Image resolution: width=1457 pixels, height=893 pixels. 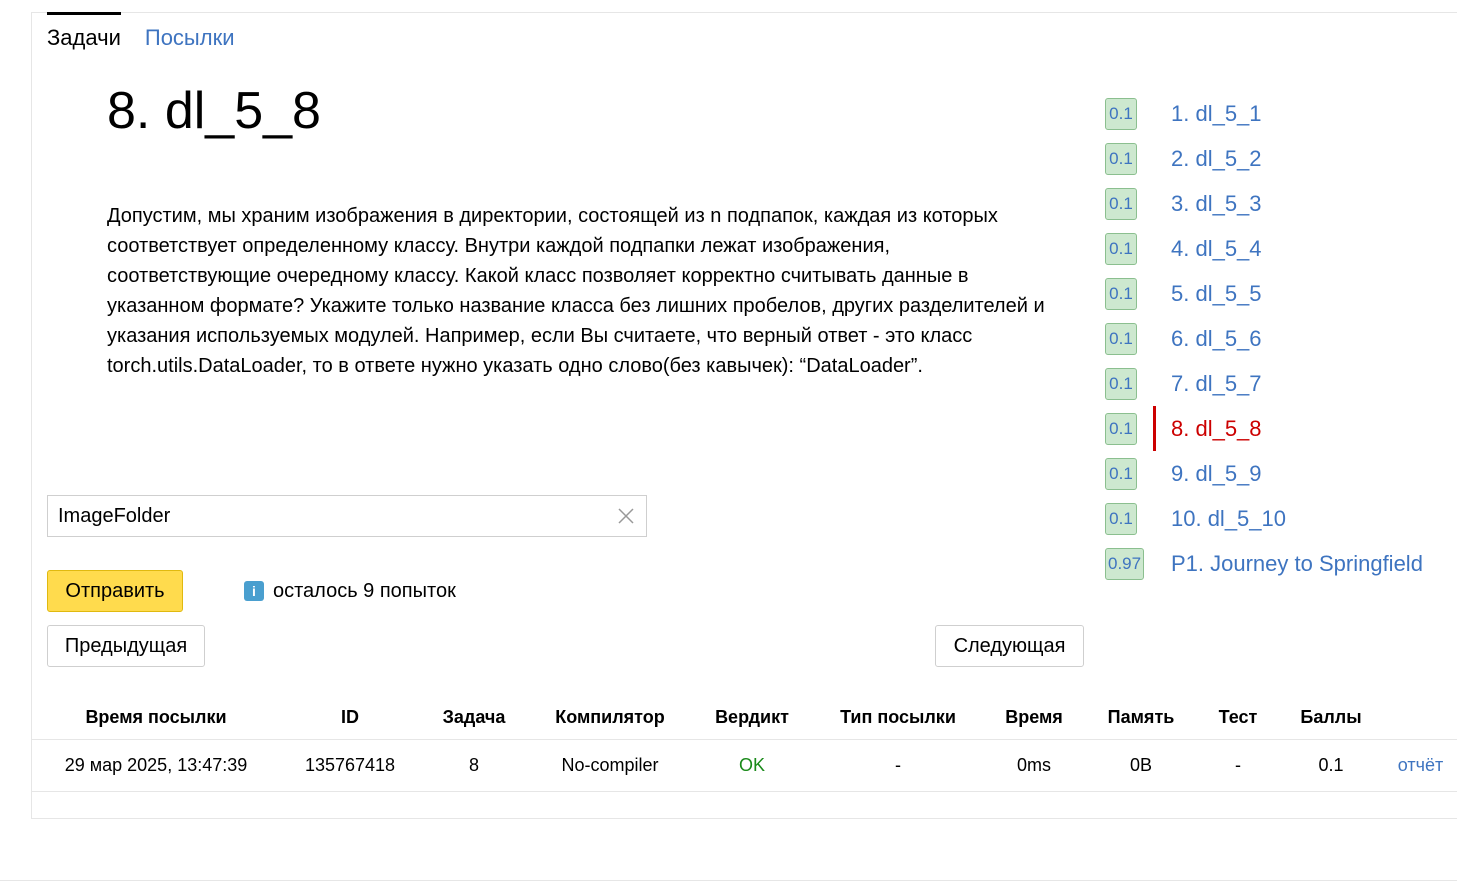 What do you see at coordinates (1420, 765) in the screenshot?
I see `report-link: отчёт` at bounding box center [1420, 765].